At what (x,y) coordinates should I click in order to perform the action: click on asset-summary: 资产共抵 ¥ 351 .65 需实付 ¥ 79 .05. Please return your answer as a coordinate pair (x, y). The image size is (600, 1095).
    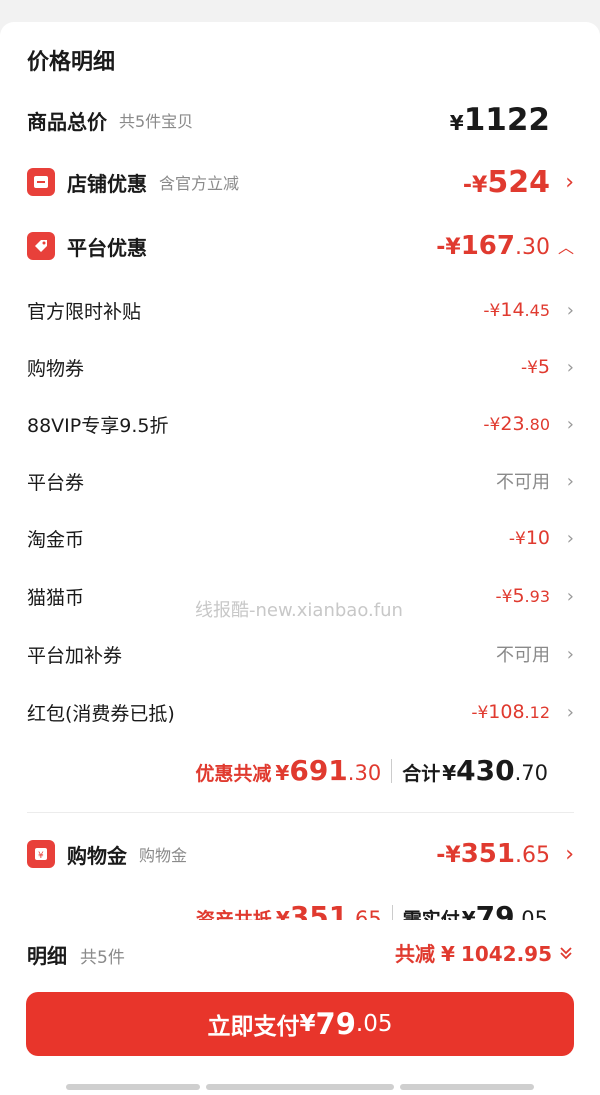
    Looking at the image, I should click on (372, 910).